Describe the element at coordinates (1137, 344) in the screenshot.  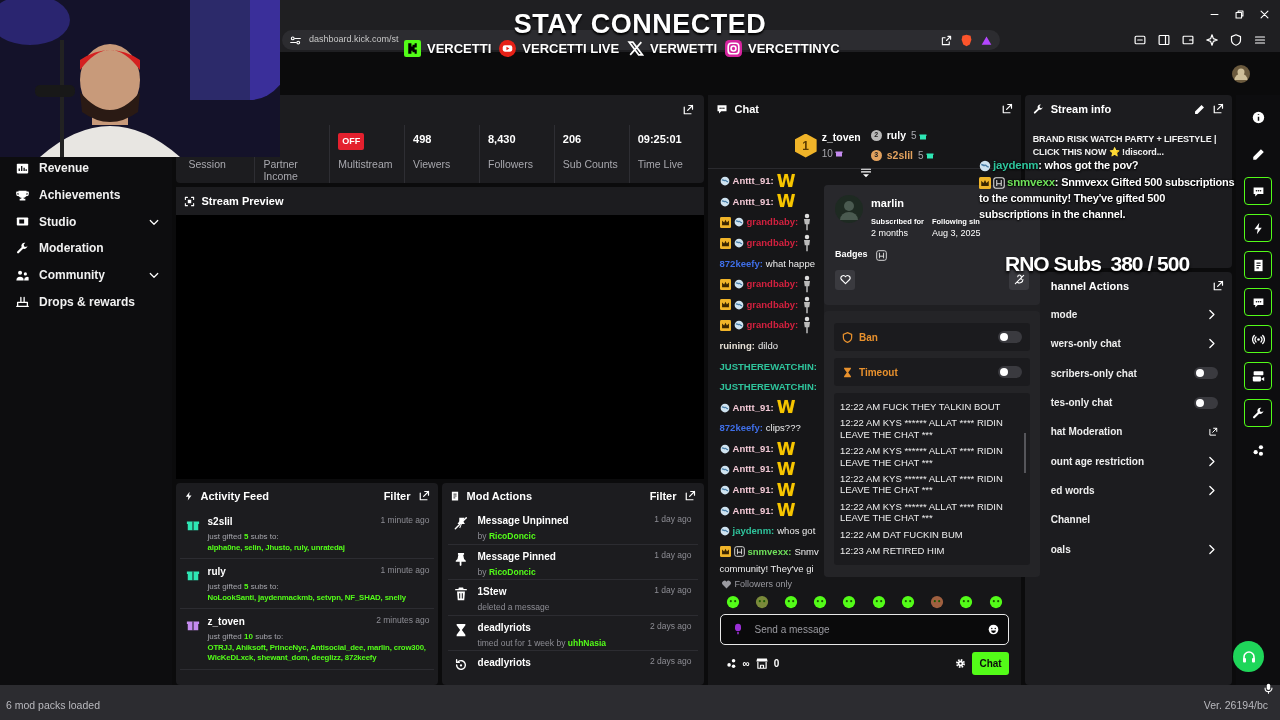
I see `channel-action-item: wers-only chat` at that location.